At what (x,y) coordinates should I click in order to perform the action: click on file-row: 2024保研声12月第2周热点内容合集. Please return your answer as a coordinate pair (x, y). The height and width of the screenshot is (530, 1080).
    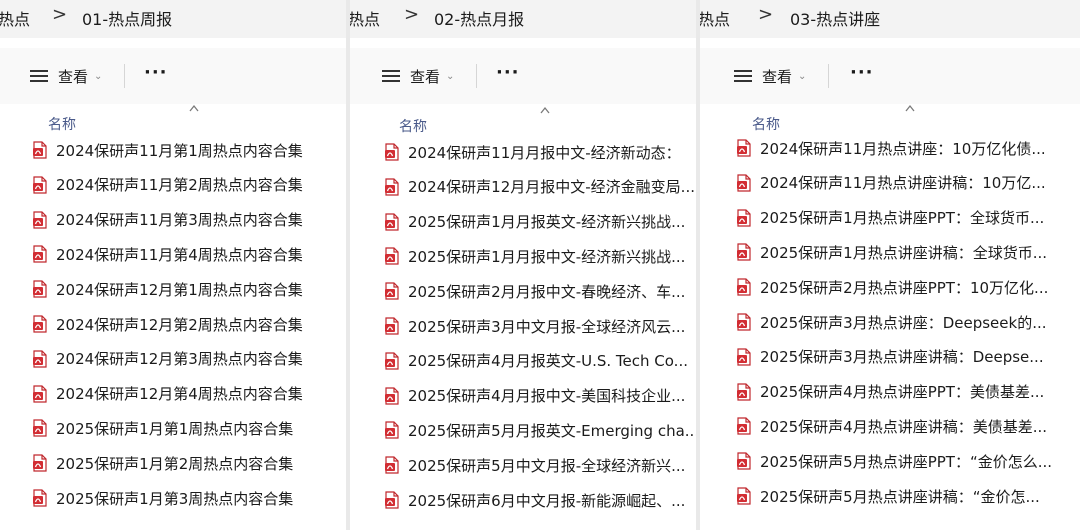
    Looking at the image, I should click on (173, 324).